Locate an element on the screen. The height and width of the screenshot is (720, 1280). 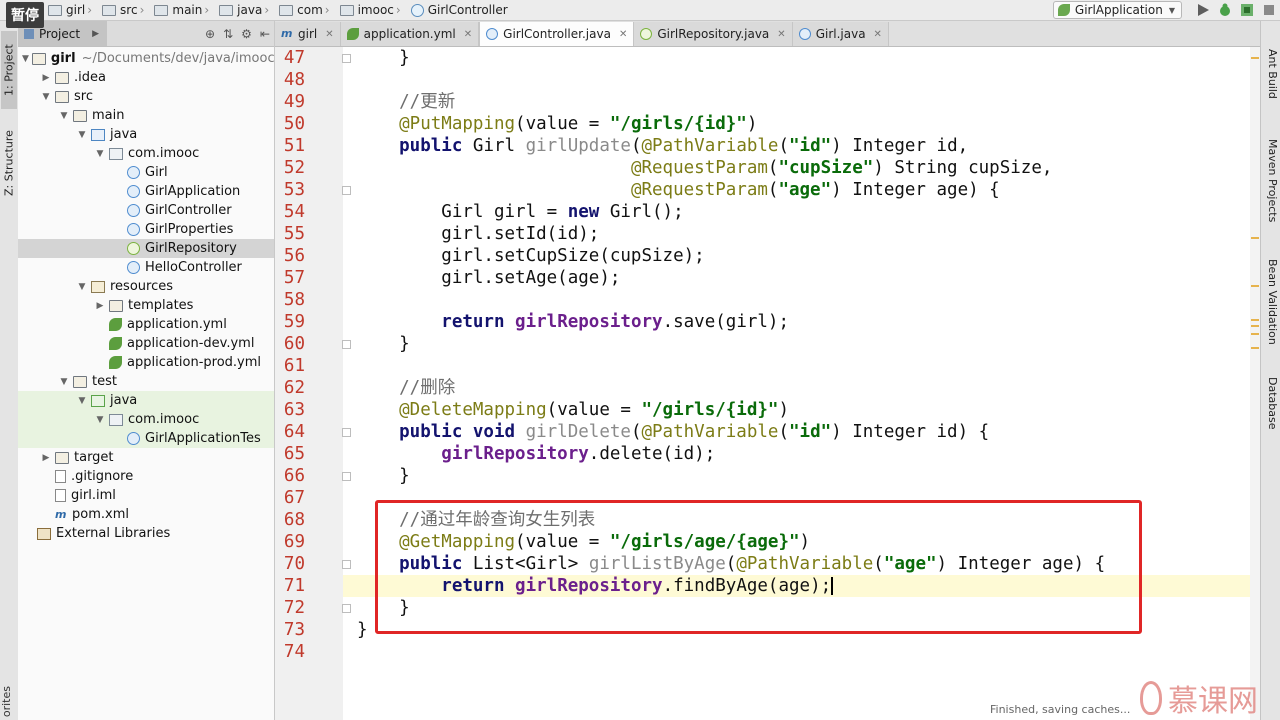
tree-item: GirlApplication is located at coordinates (146, 191).